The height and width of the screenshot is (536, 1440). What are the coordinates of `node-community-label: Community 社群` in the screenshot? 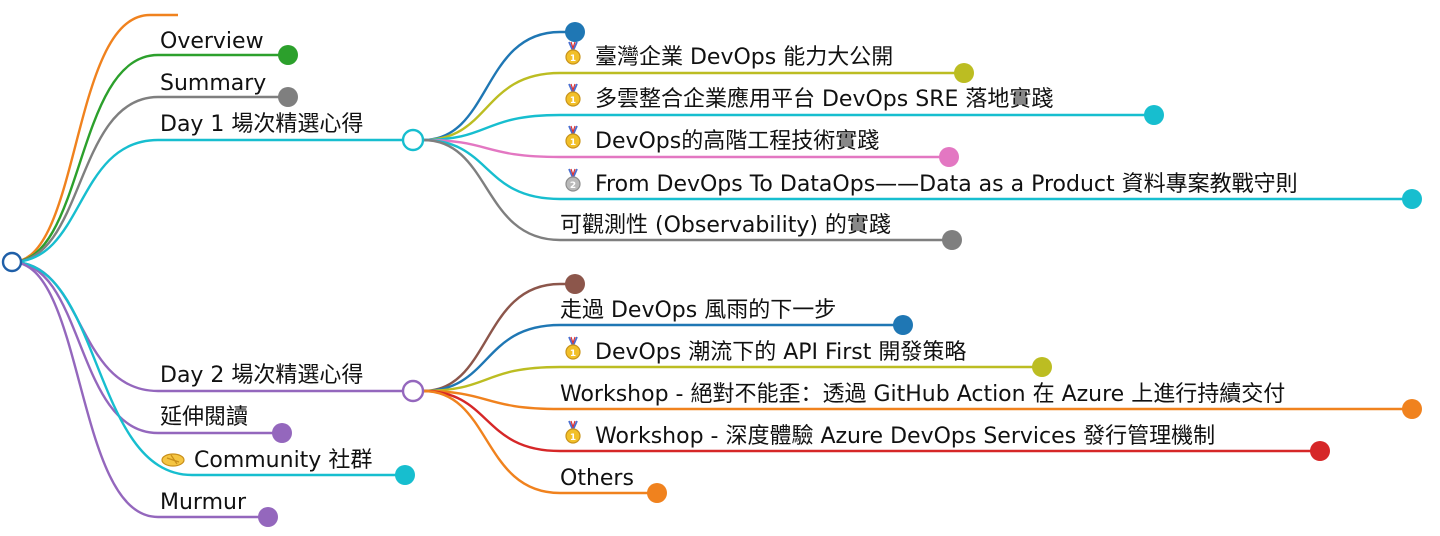 It's located at (283, 460).